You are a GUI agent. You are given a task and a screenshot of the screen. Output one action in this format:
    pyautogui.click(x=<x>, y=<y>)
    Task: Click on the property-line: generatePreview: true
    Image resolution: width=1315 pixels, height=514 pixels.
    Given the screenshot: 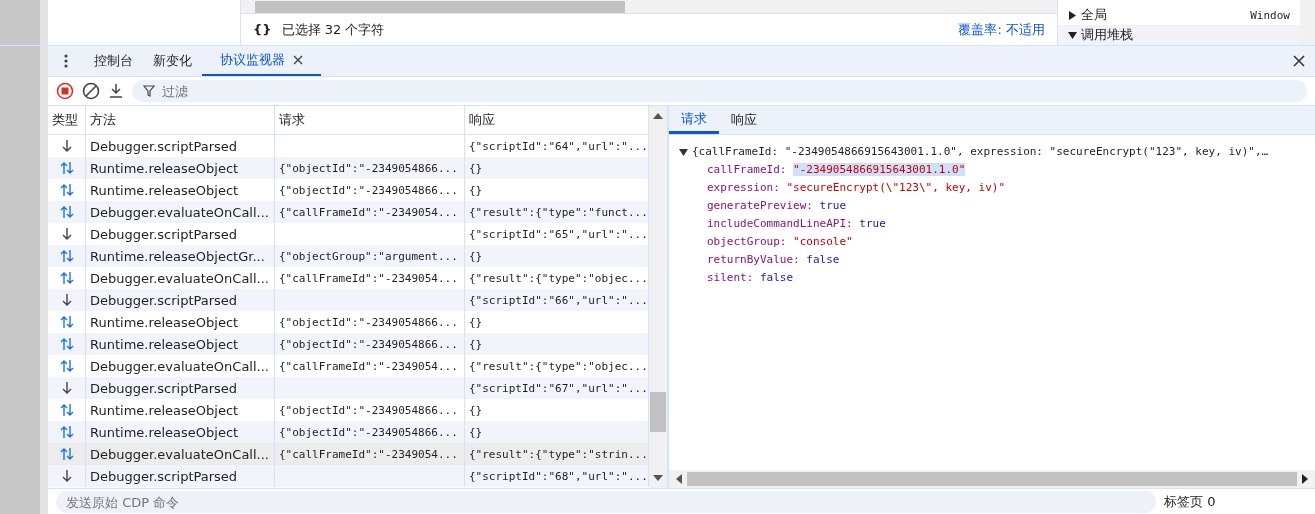 What is the action you would take?
    pyautogui.click(x=777, y=206)
    